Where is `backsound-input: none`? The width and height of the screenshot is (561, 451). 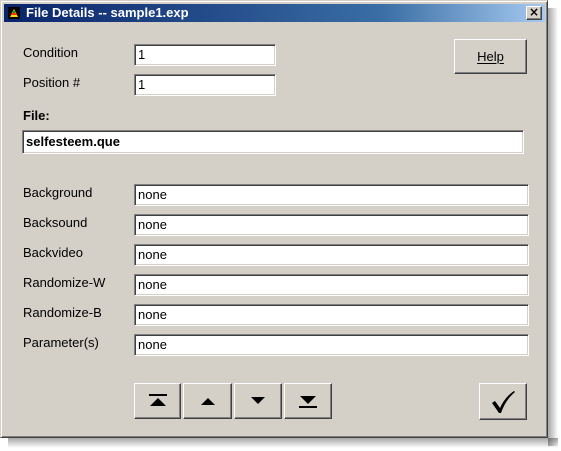
backsound-input: none is located at coordinates (331, 225).